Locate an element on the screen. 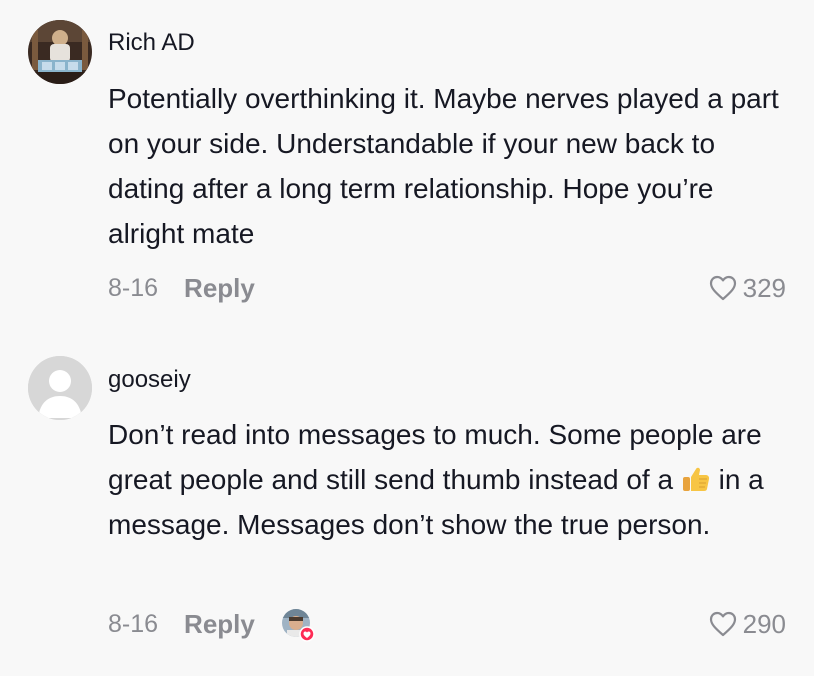 The width and height of the screenshot is (814, 676). creator-liked-badge is located at coordinates (298, 625).